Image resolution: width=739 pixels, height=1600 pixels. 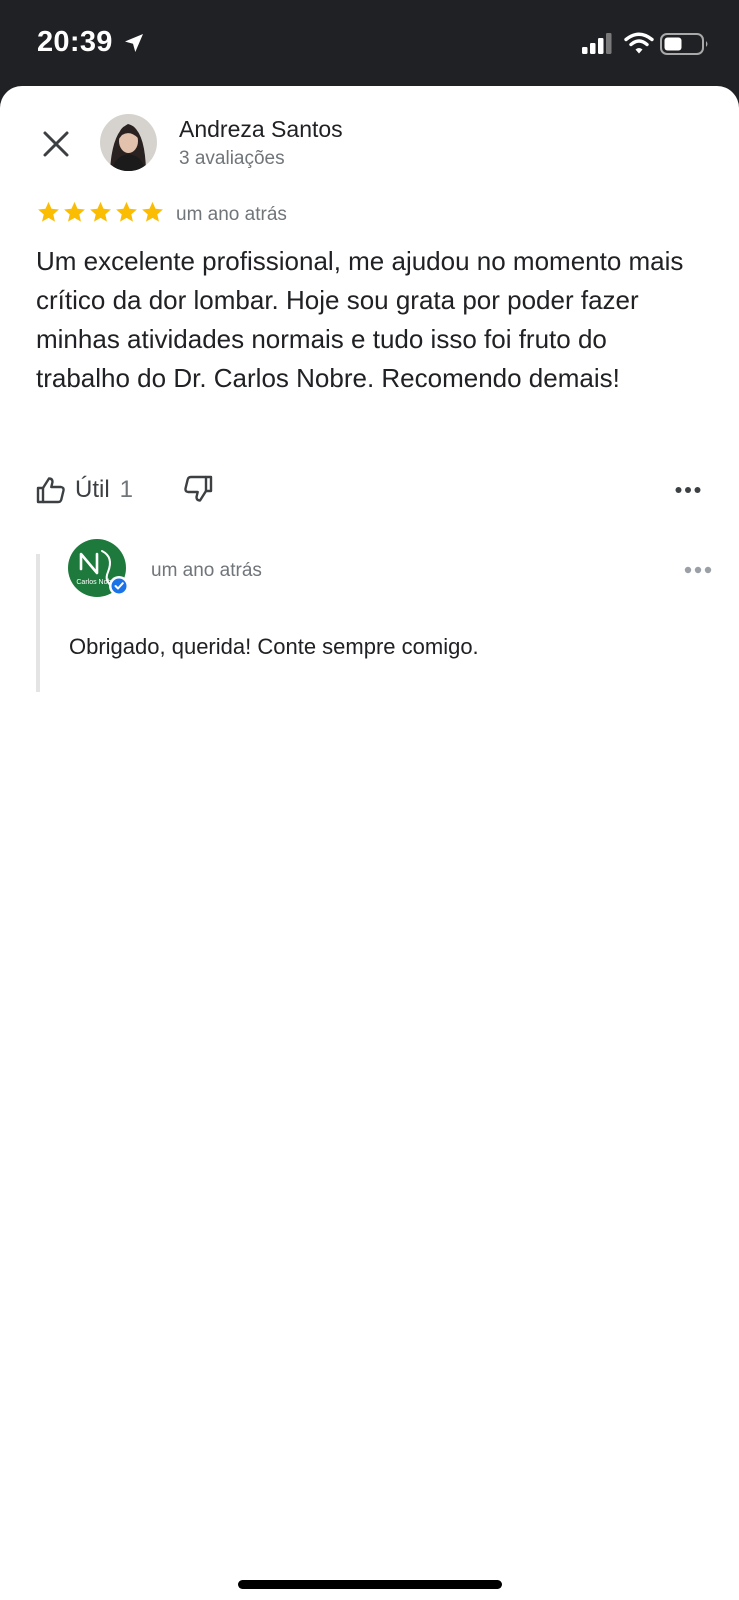 I want to click on star-rating, so click(x=100, y=213).